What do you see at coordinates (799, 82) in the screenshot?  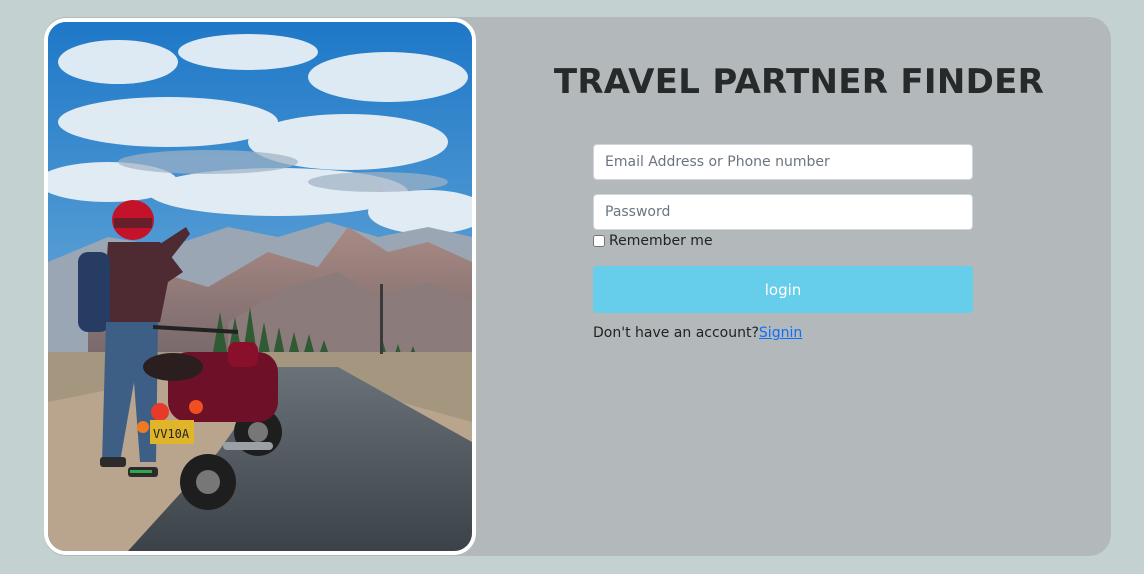 I see `page-title: TRAVEL PARTNER FINDER` at bounding box center [799, 82].